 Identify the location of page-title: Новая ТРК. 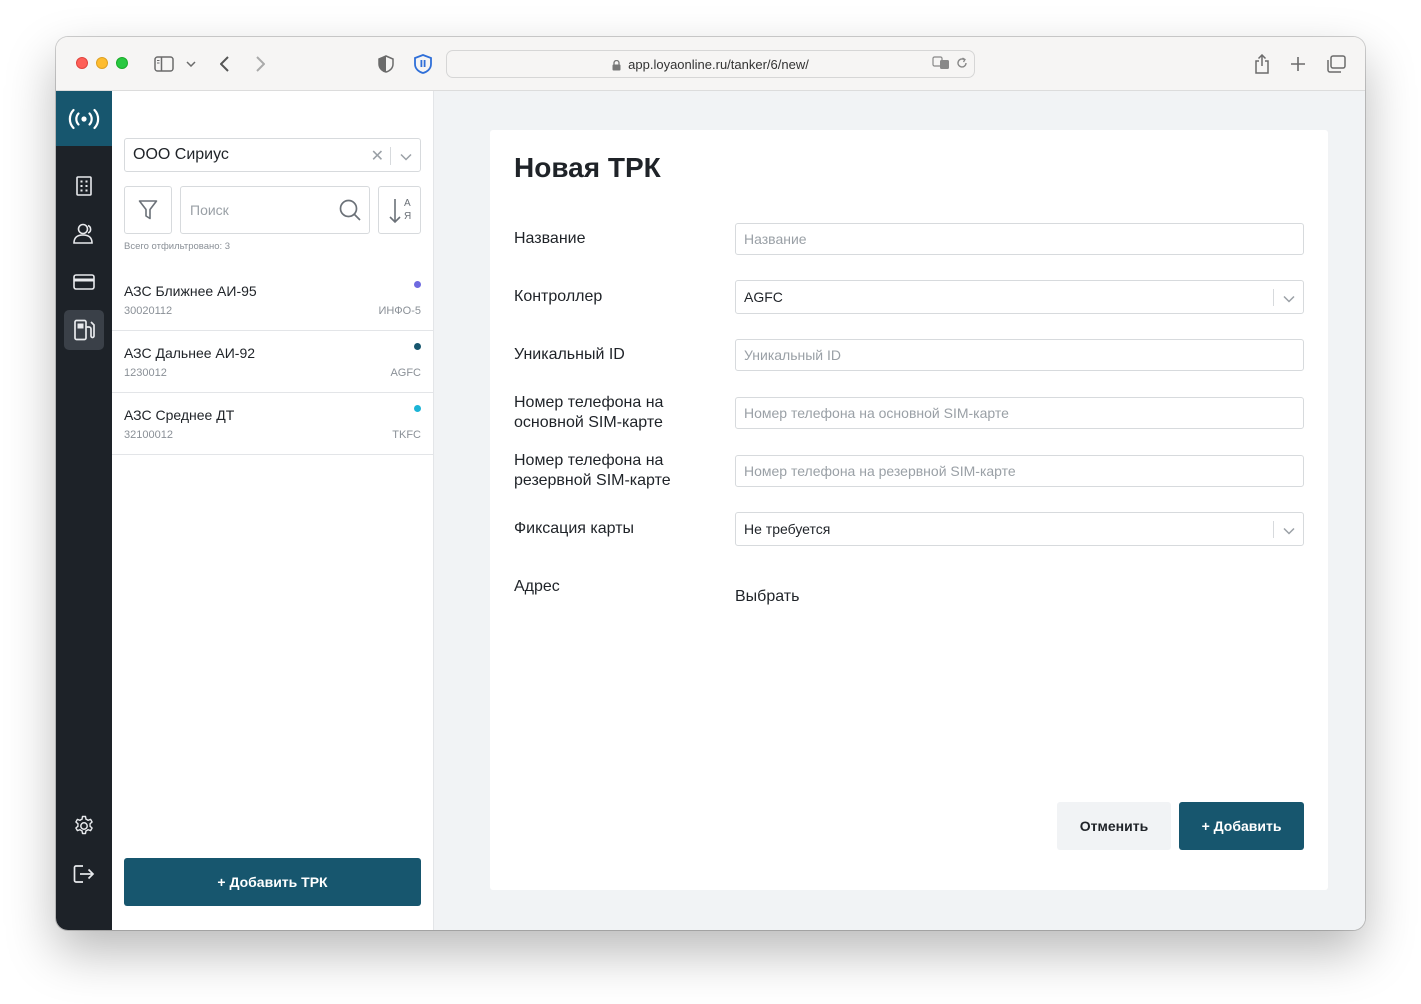
(587, 167).